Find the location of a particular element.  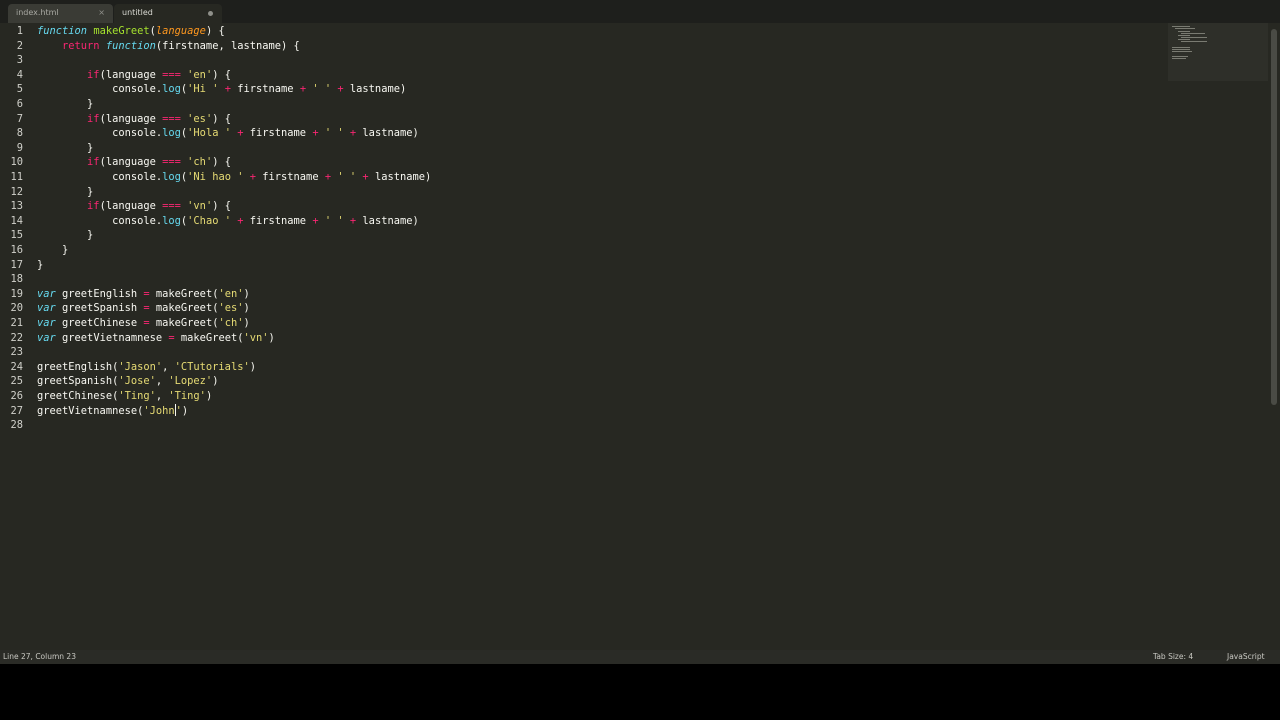

code-line-25: greetSpanish('Jose', 'Lopez') is located at coordinates (127, 381).